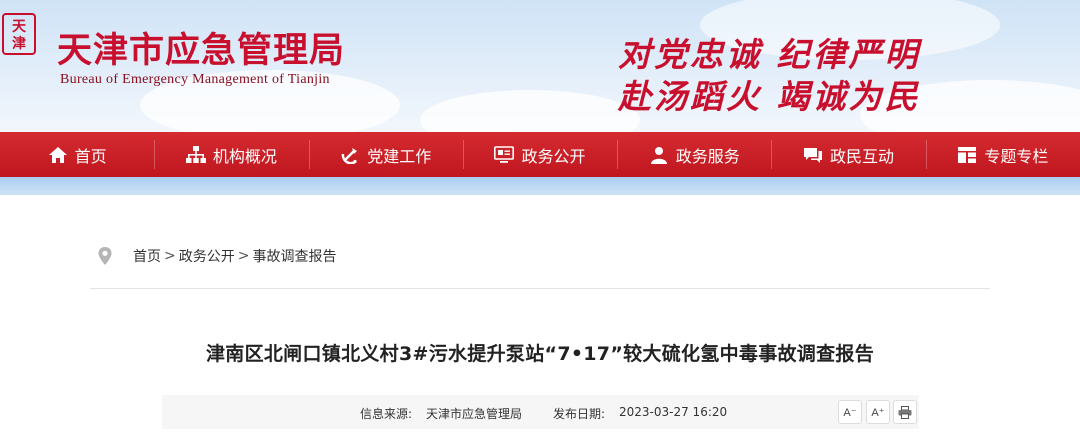  I want to click on site-logo-seal: 天 津, so click(19, 33).